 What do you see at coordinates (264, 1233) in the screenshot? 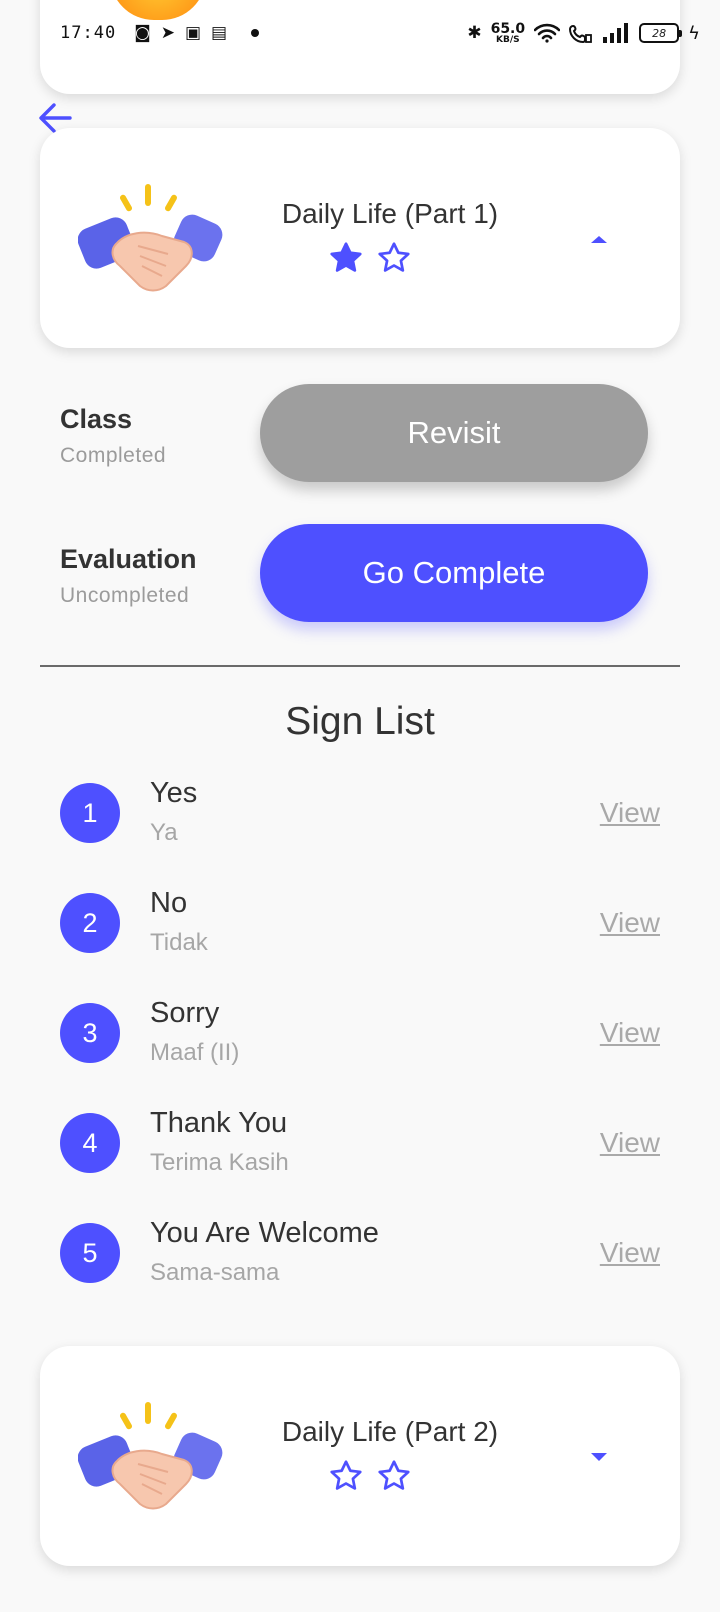
I see `sign-english: You Are Welcome` at bounding box center [264, 1233].